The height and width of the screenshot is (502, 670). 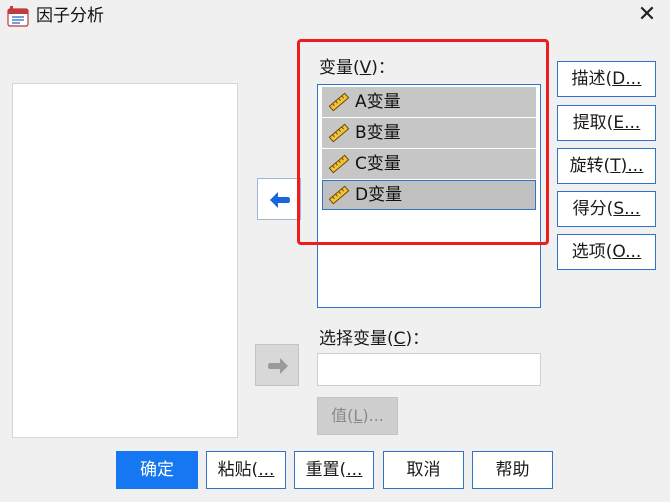 I want to click on move-to-selection-button, so click(x=277, y=365).